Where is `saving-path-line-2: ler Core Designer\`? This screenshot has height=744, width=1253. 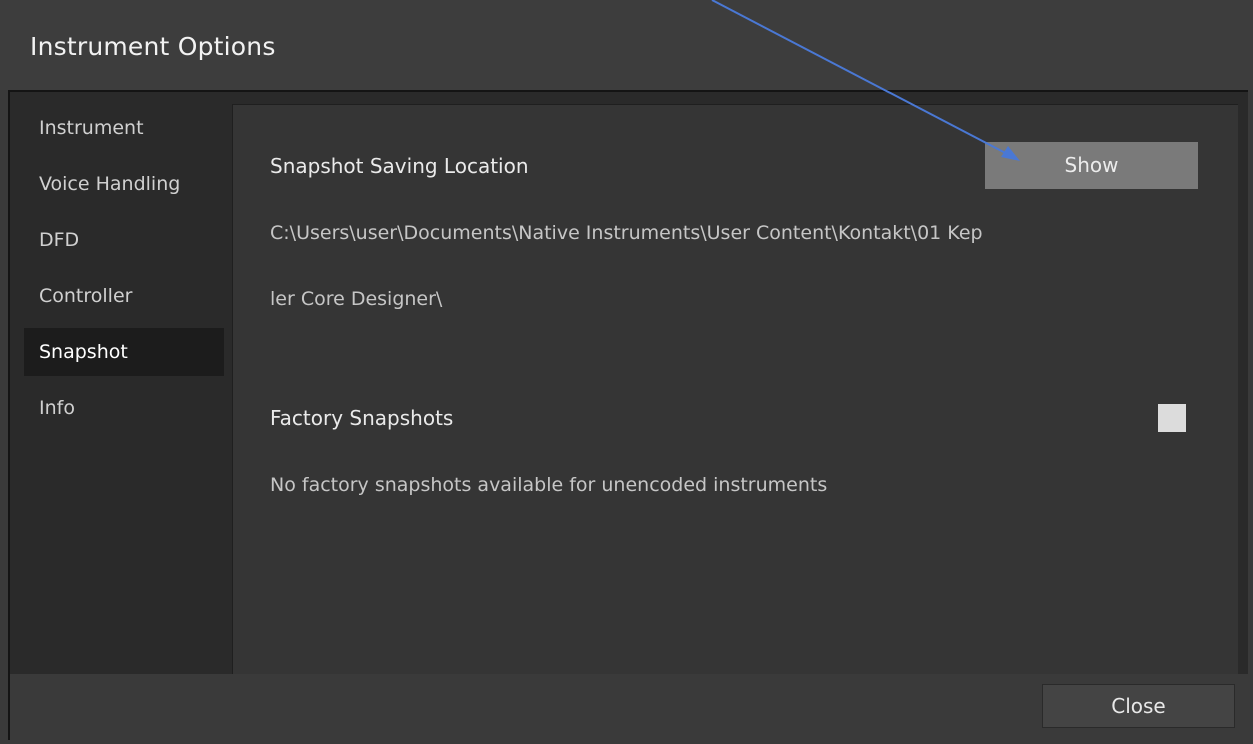
saving-path-line-2: ler Core Designer\ is located at coordinates (356, 299).